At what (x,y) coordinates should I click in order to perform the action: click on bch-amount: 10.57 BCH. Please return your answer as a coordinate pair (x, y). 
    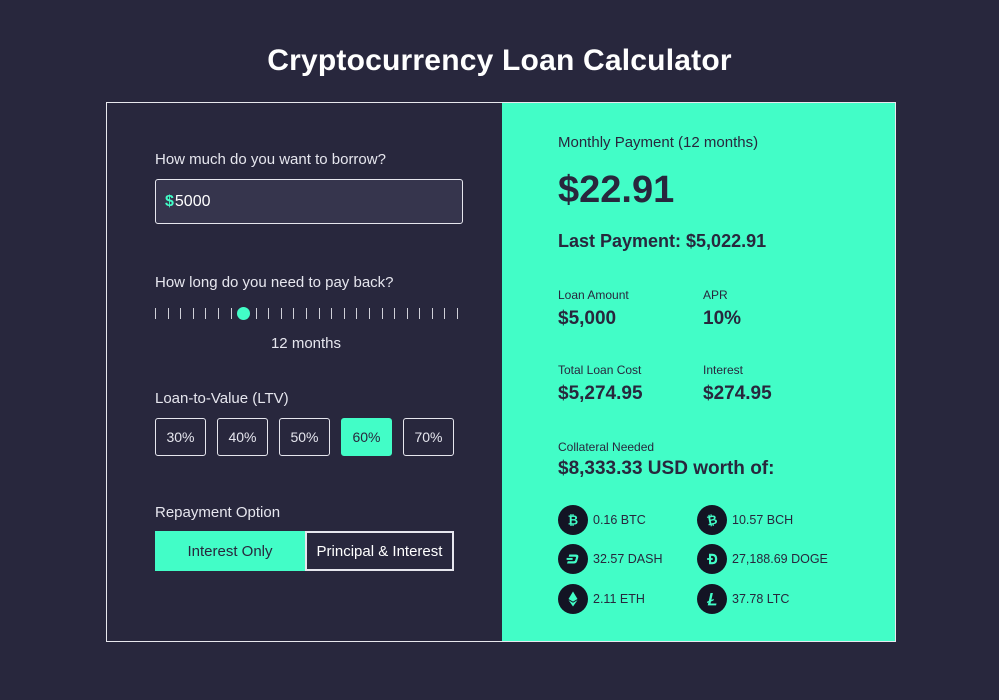
    Looking at the image, I should click on (763, 520).